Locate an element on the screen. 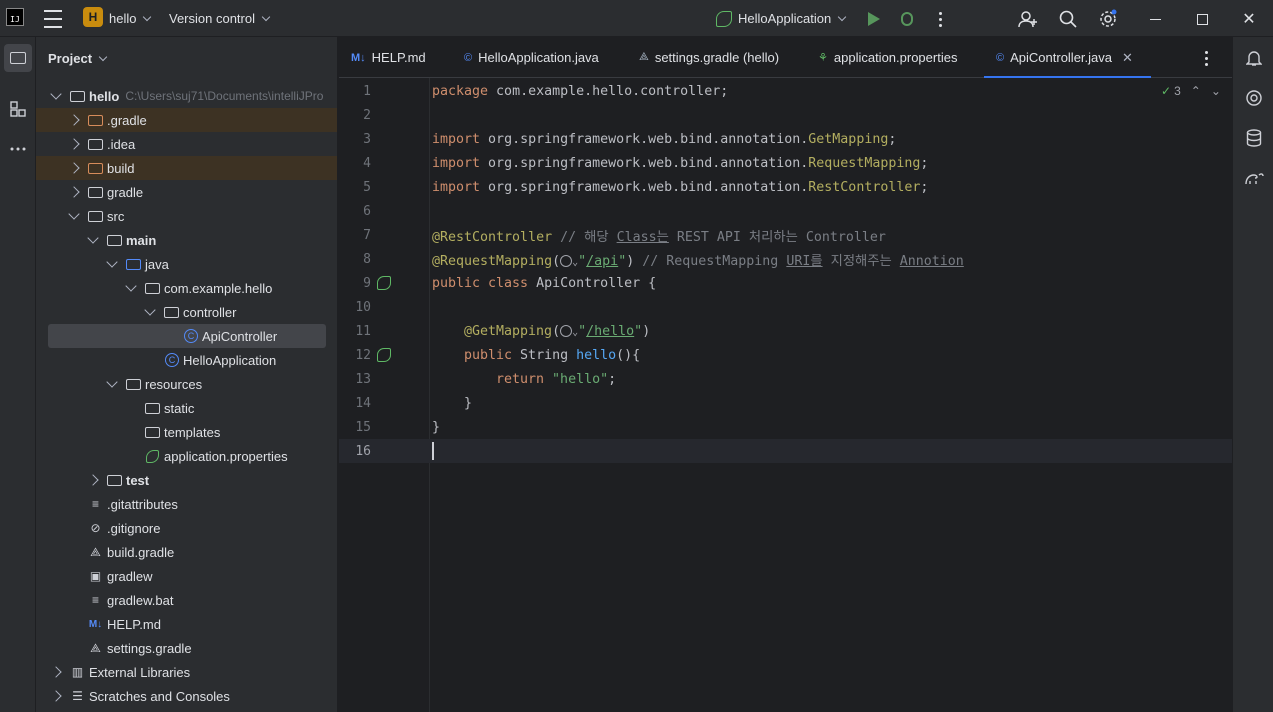 The image size is (1273, 712). spring-boot-class-icon: C is located at coordinates (172, 360).